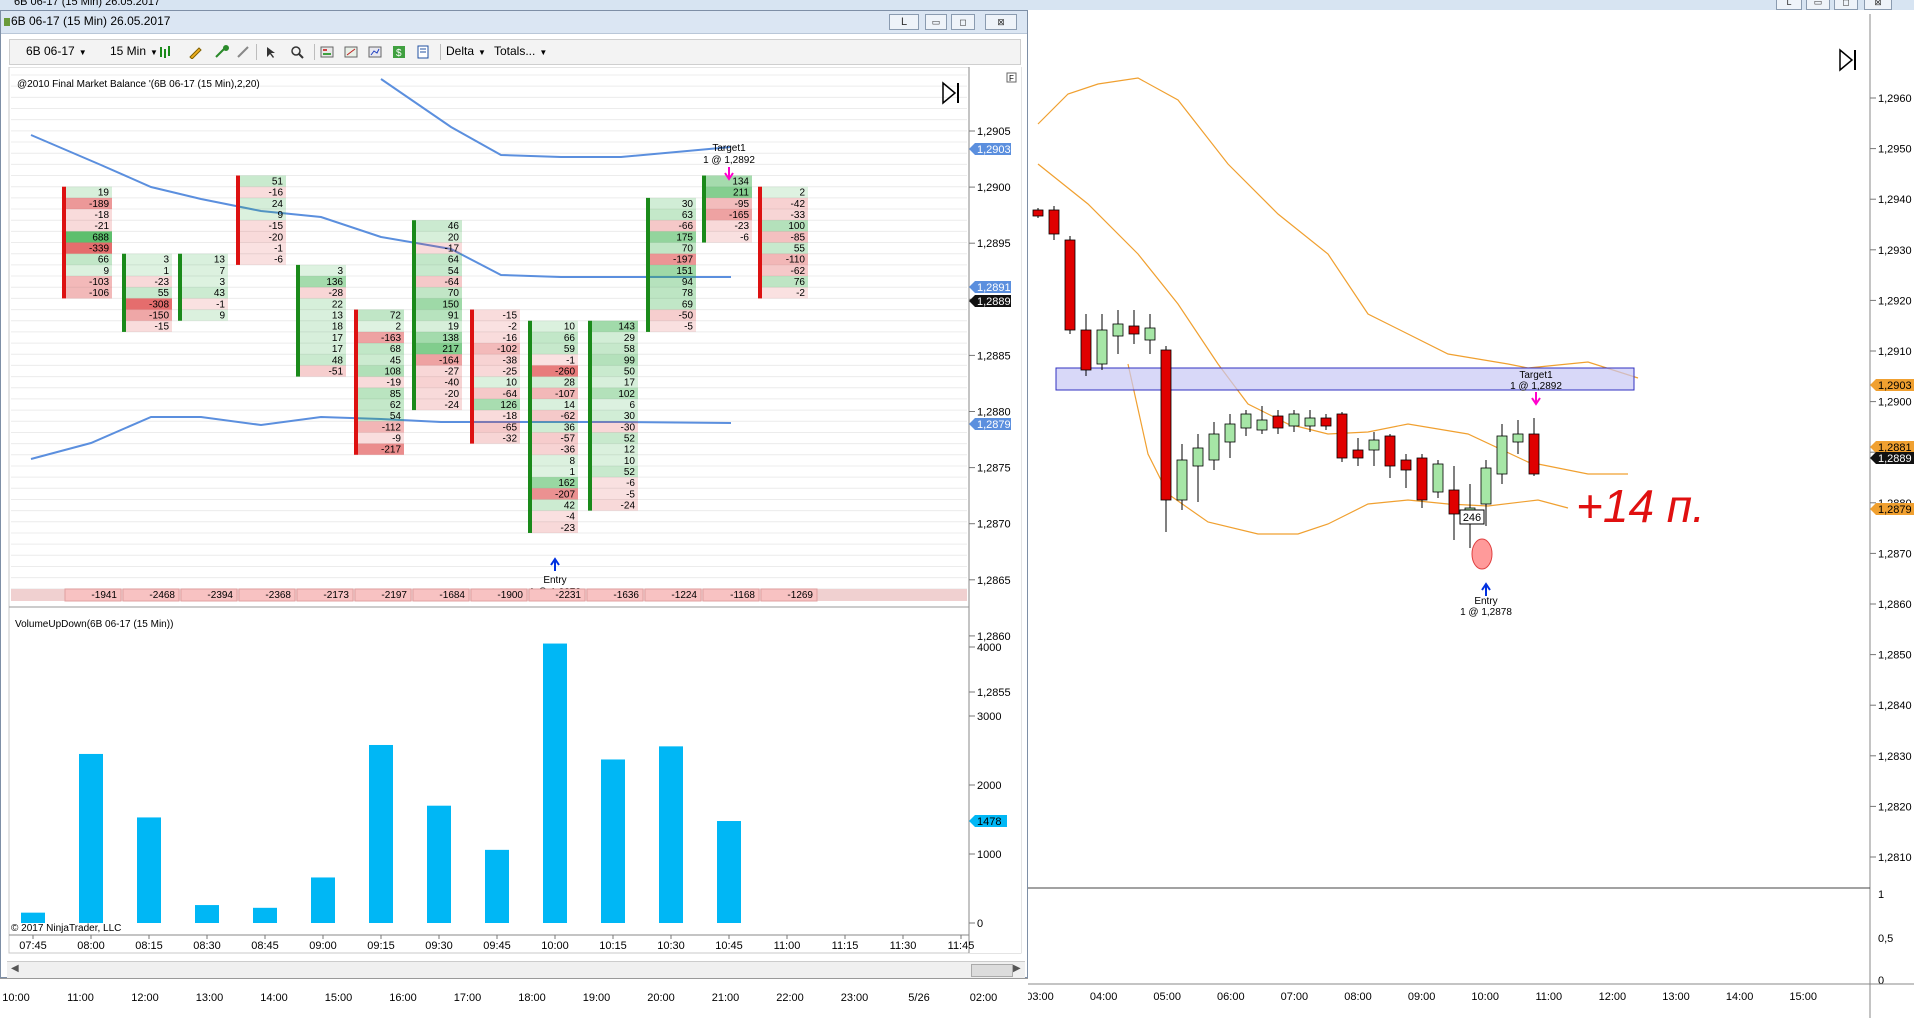 The width and height of the screenshot is (1914, 1024). Describe the element at coordinates (568, 528) in the screenshot. I see `footprint-cell-value: -23` at that location.